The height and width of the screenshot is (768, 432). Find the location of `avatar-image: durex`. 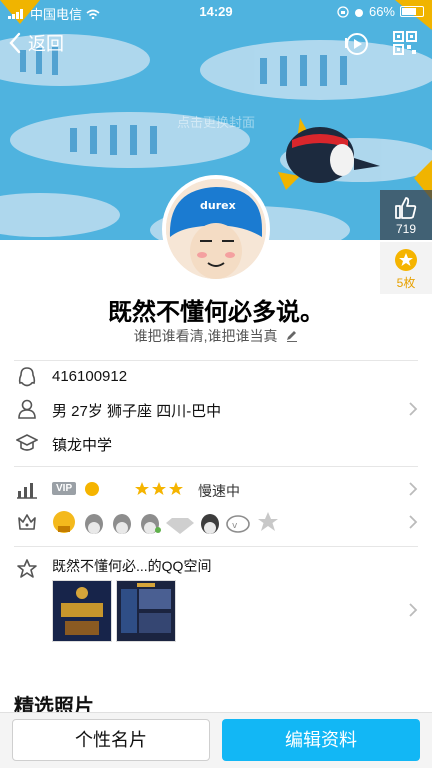

avatar-image: durex is located at coordinates (216, 229).